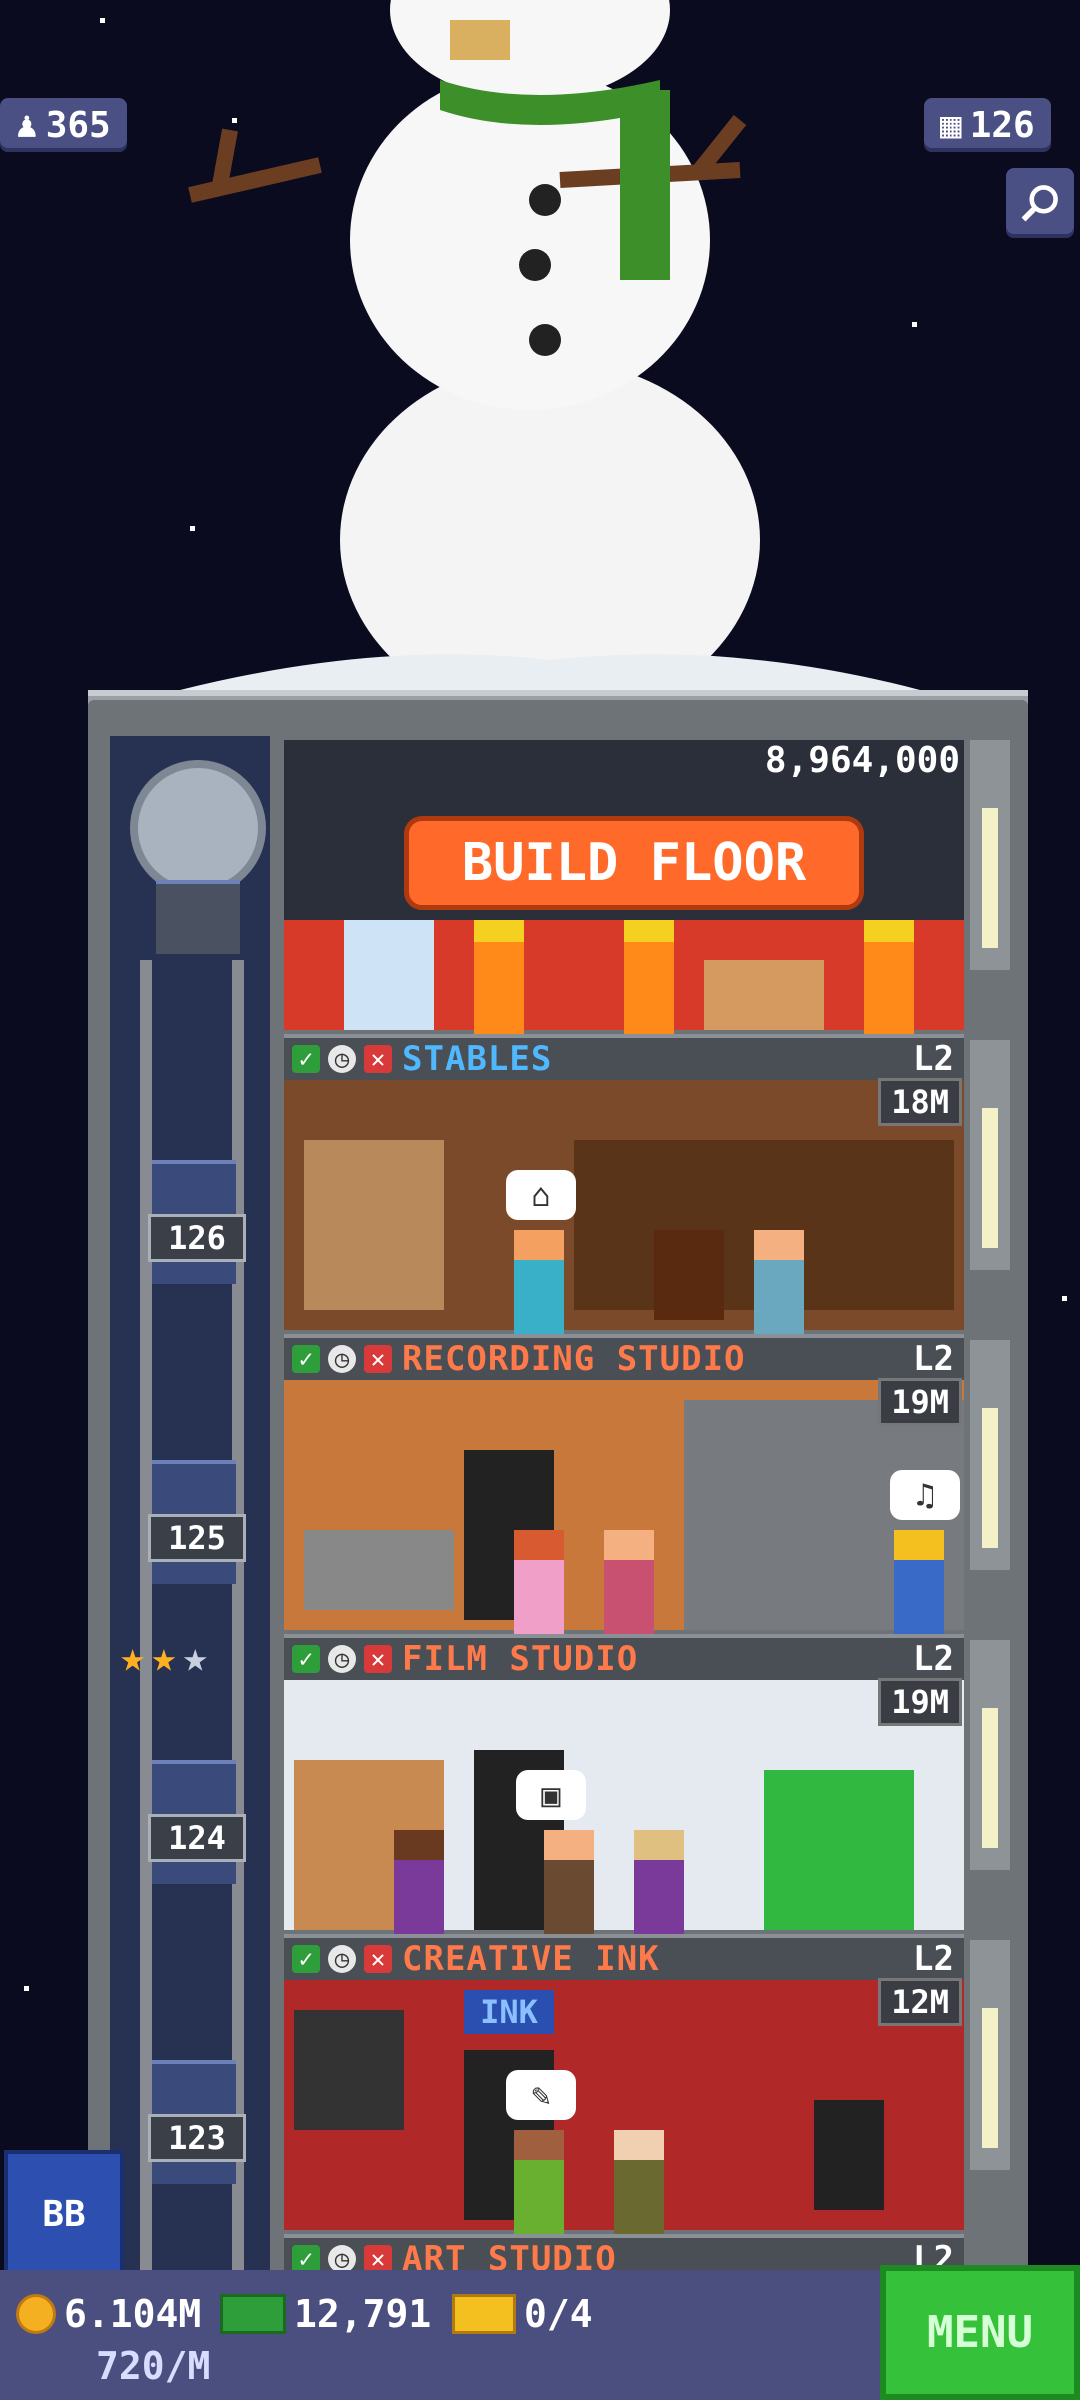 The image size is (1080, 2400). I want to click on crate, so click(764, 995).